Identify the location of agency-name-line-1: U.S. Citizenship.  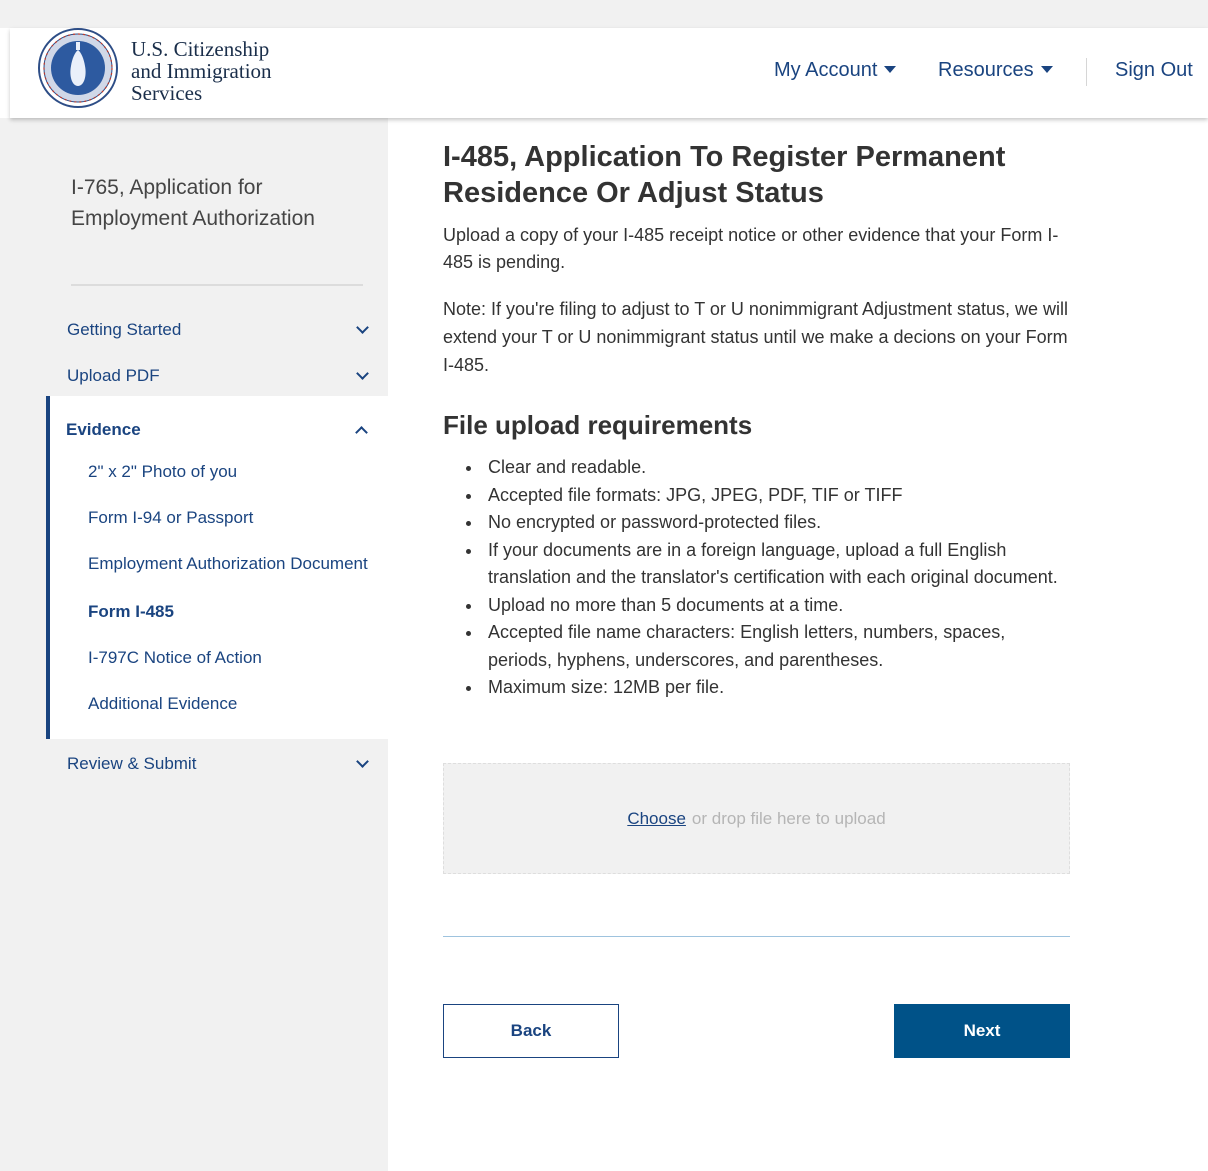
(200, 49).